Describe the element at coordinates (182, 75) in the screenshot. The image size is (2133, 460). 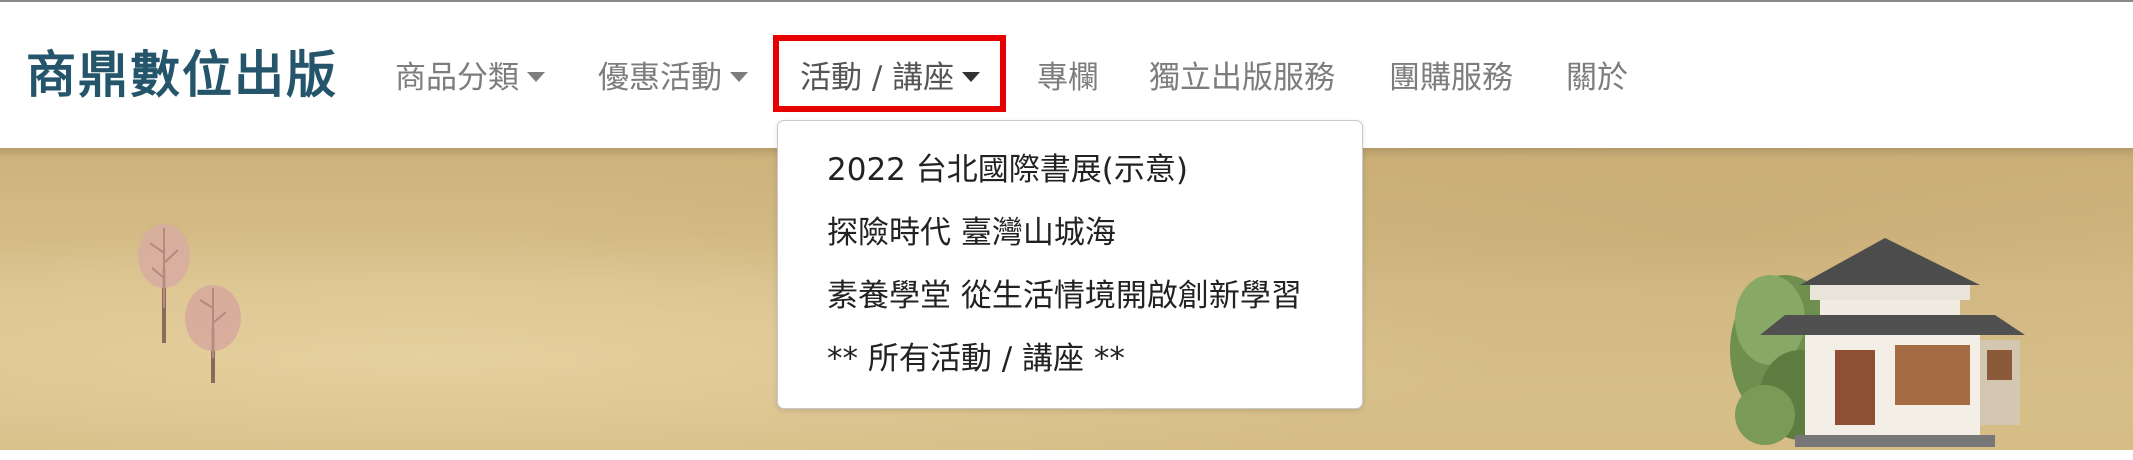
I see `brand-logo: 商鼎數位出版` at that location.